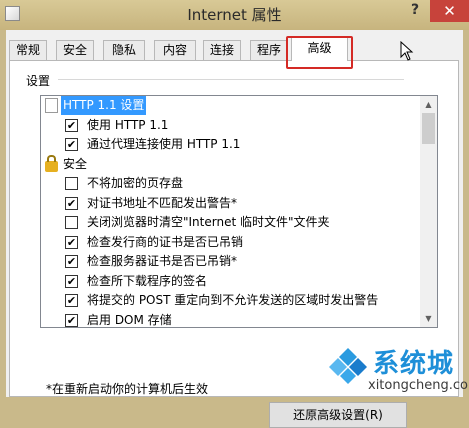  I want to click on settings-option-row: ✔ 检查发行商的证书是否已吊销, so click(231, 243).